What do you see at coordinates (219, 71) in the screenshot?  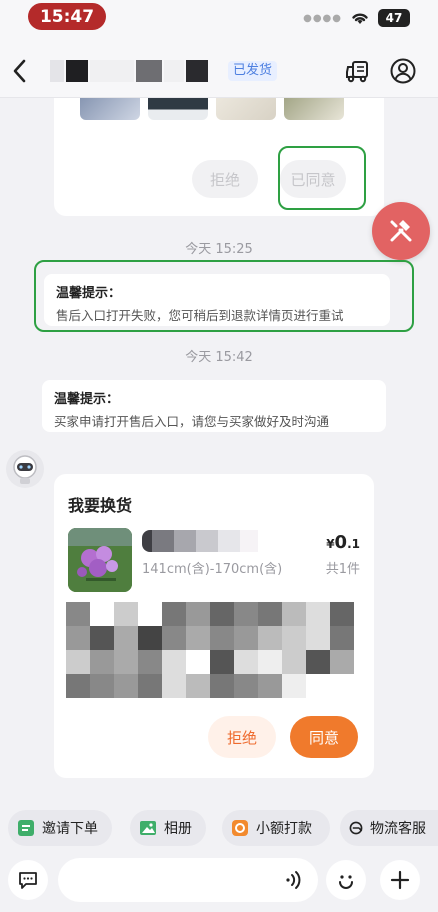 I see `chat-header: 已发货` at bounding box center [219, 71].